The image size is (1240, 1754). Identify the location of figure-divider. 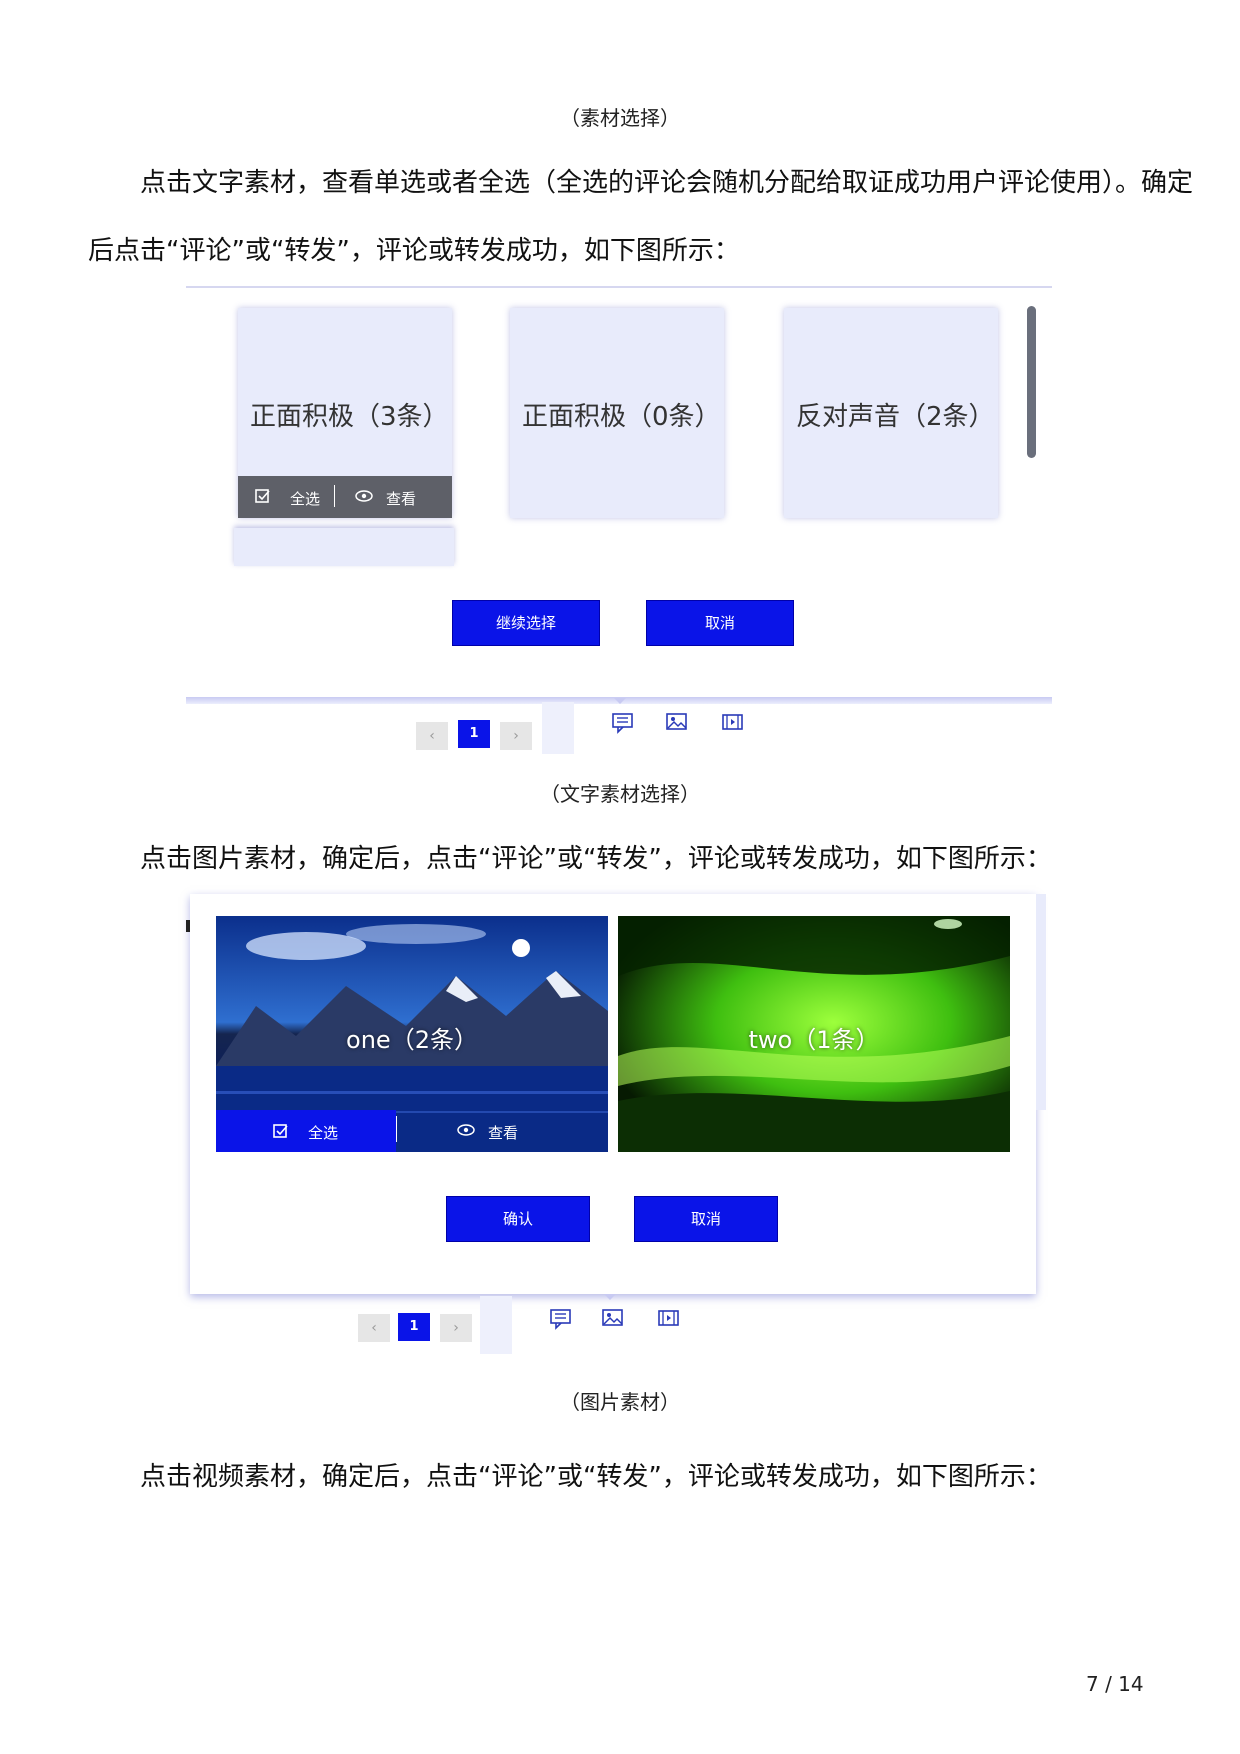
(619, 287).